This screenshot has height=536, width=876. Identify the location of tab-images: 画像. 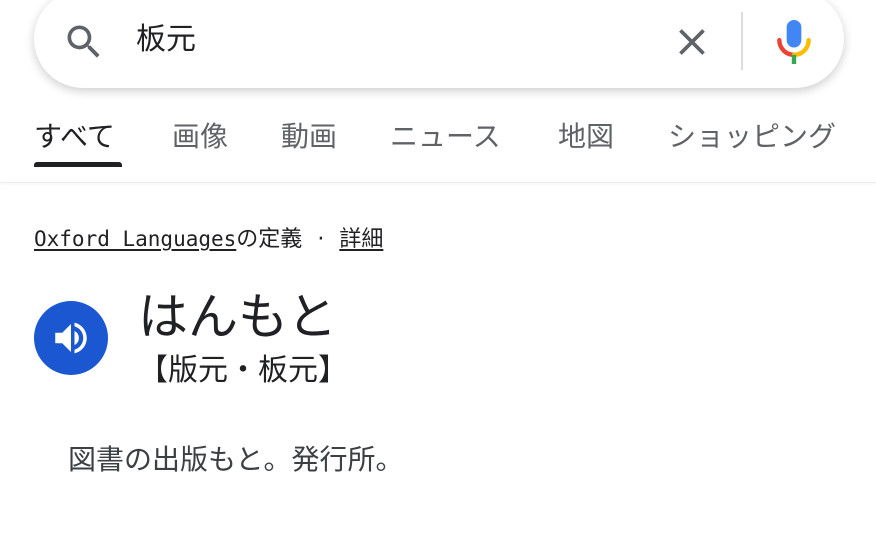
(200, 137).